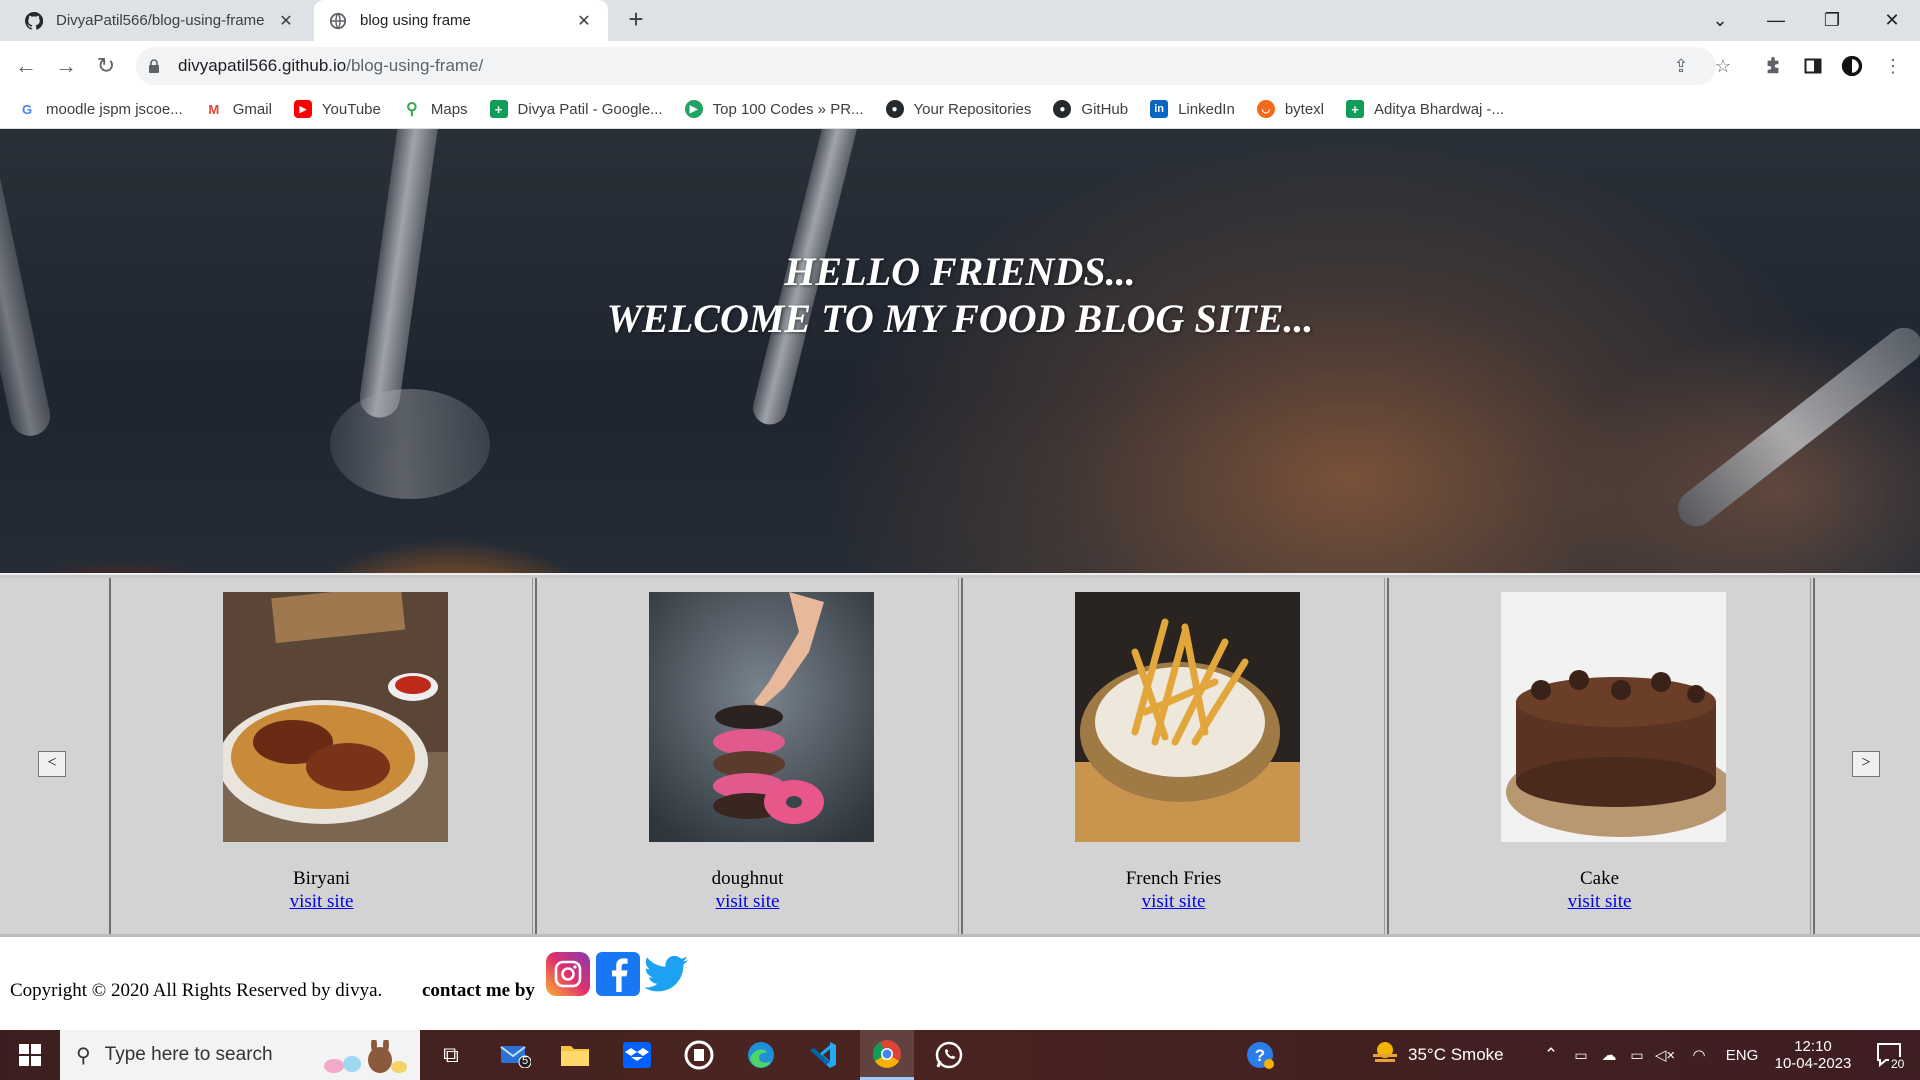  I want to click on help-icon: ?, so click(1260, 1055).